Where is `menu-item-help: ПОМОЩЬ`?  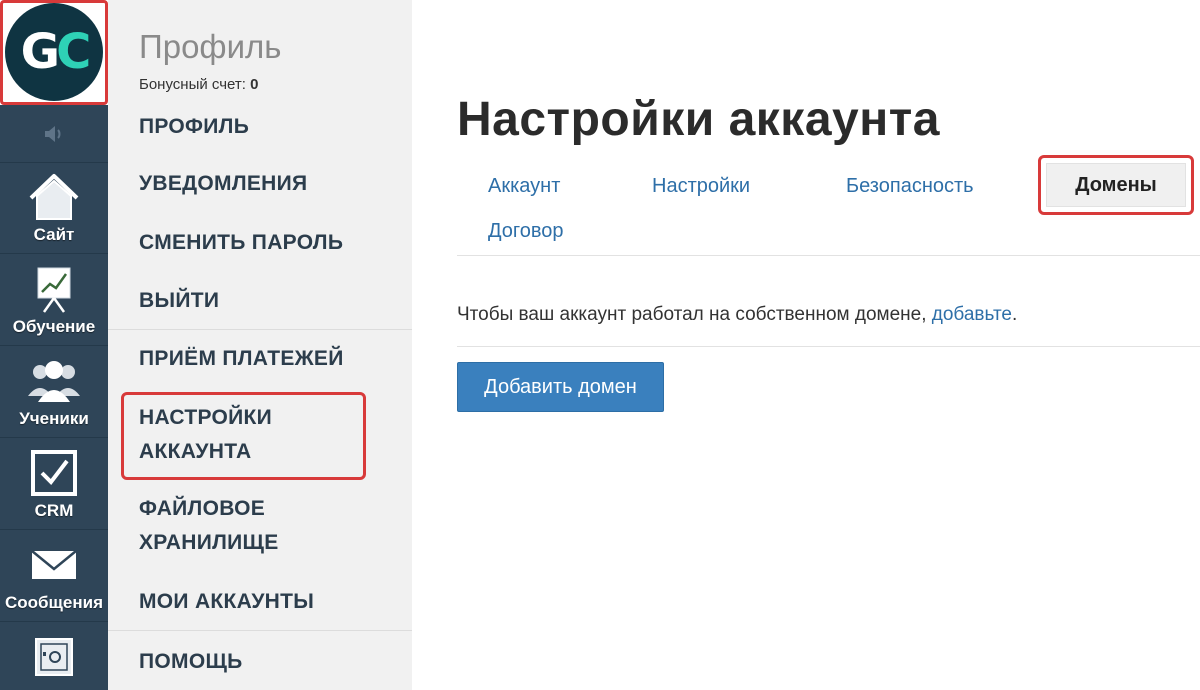 menu-item-help: ПОМОЩЬ is located at coordinates (191, 662).